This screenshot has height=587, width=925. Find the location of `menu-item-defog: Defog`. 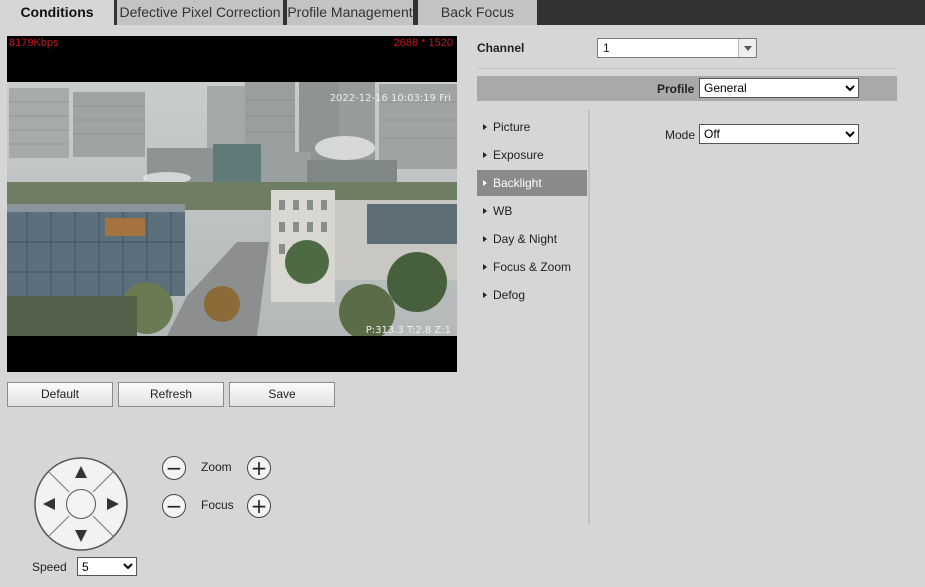

menu-item-defog: Defog is located at coordinates (532, 295).